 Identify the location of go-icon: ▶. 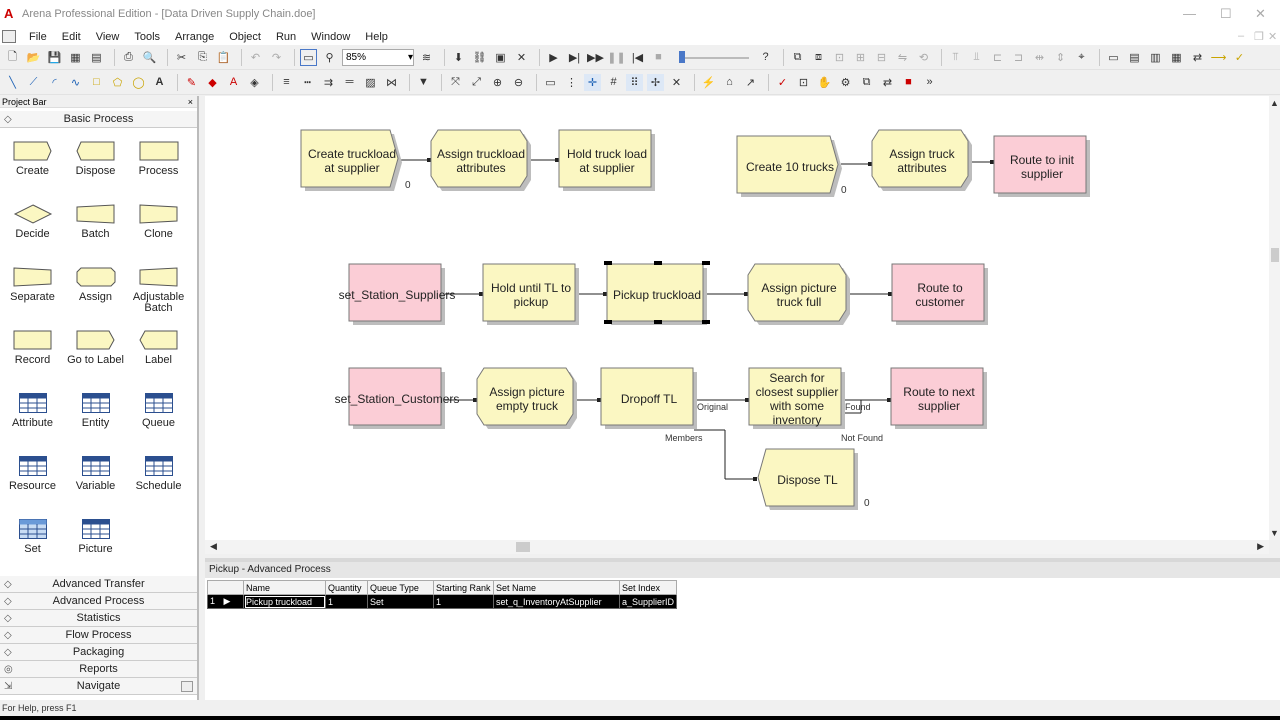
(553, 57).